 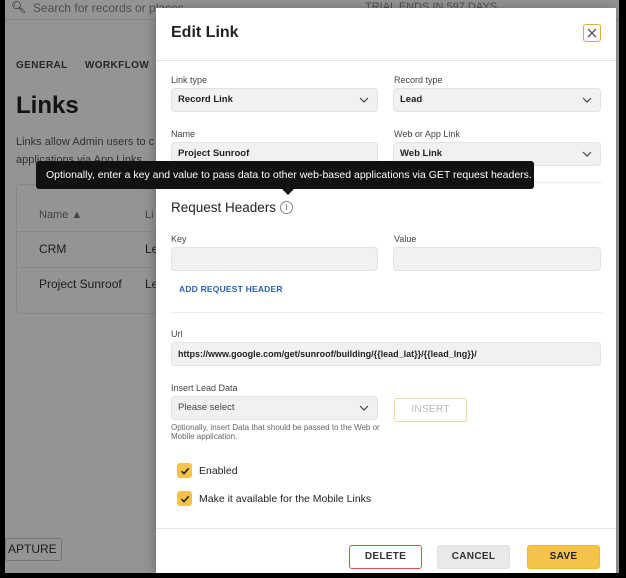 What do you see at coordinates (179, 239) in the screenshot?
I see `key-label: Key` at bounding box center [179, 239].